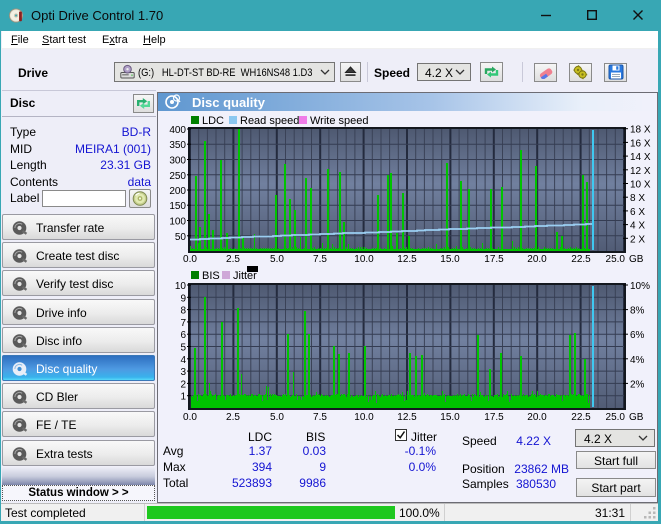  What do you see at coordinates (177, 191) in the screenshot?
I see `svg-text: 200` at bounding box center [177, 191].